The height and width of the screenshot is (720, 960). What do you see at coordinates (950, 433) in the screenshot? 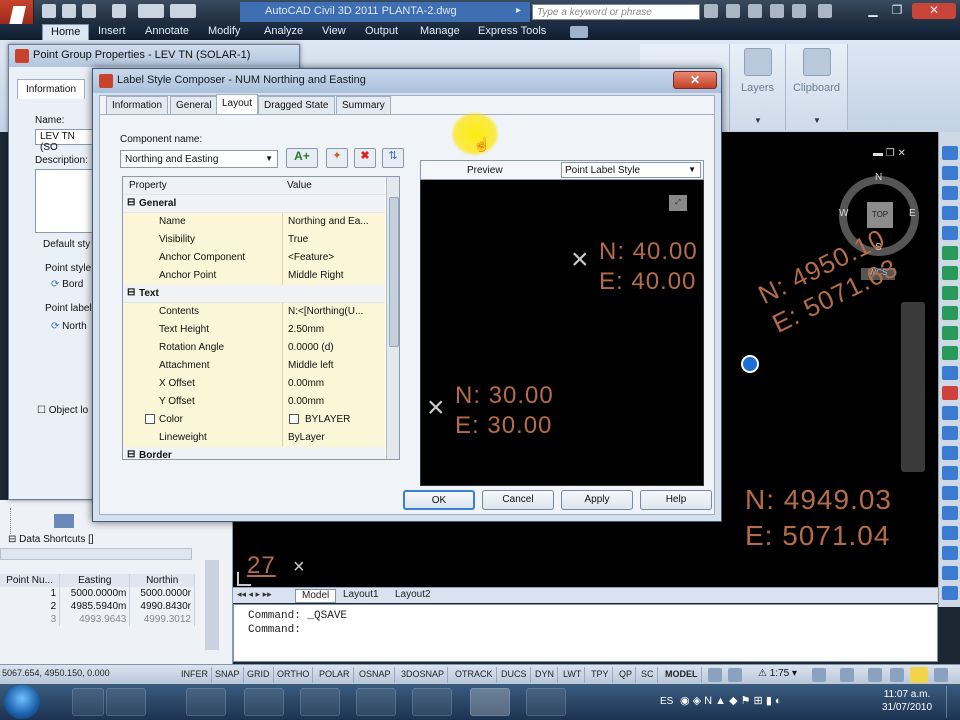
I see `tool-region-icon` at bounding box center [950, 433].